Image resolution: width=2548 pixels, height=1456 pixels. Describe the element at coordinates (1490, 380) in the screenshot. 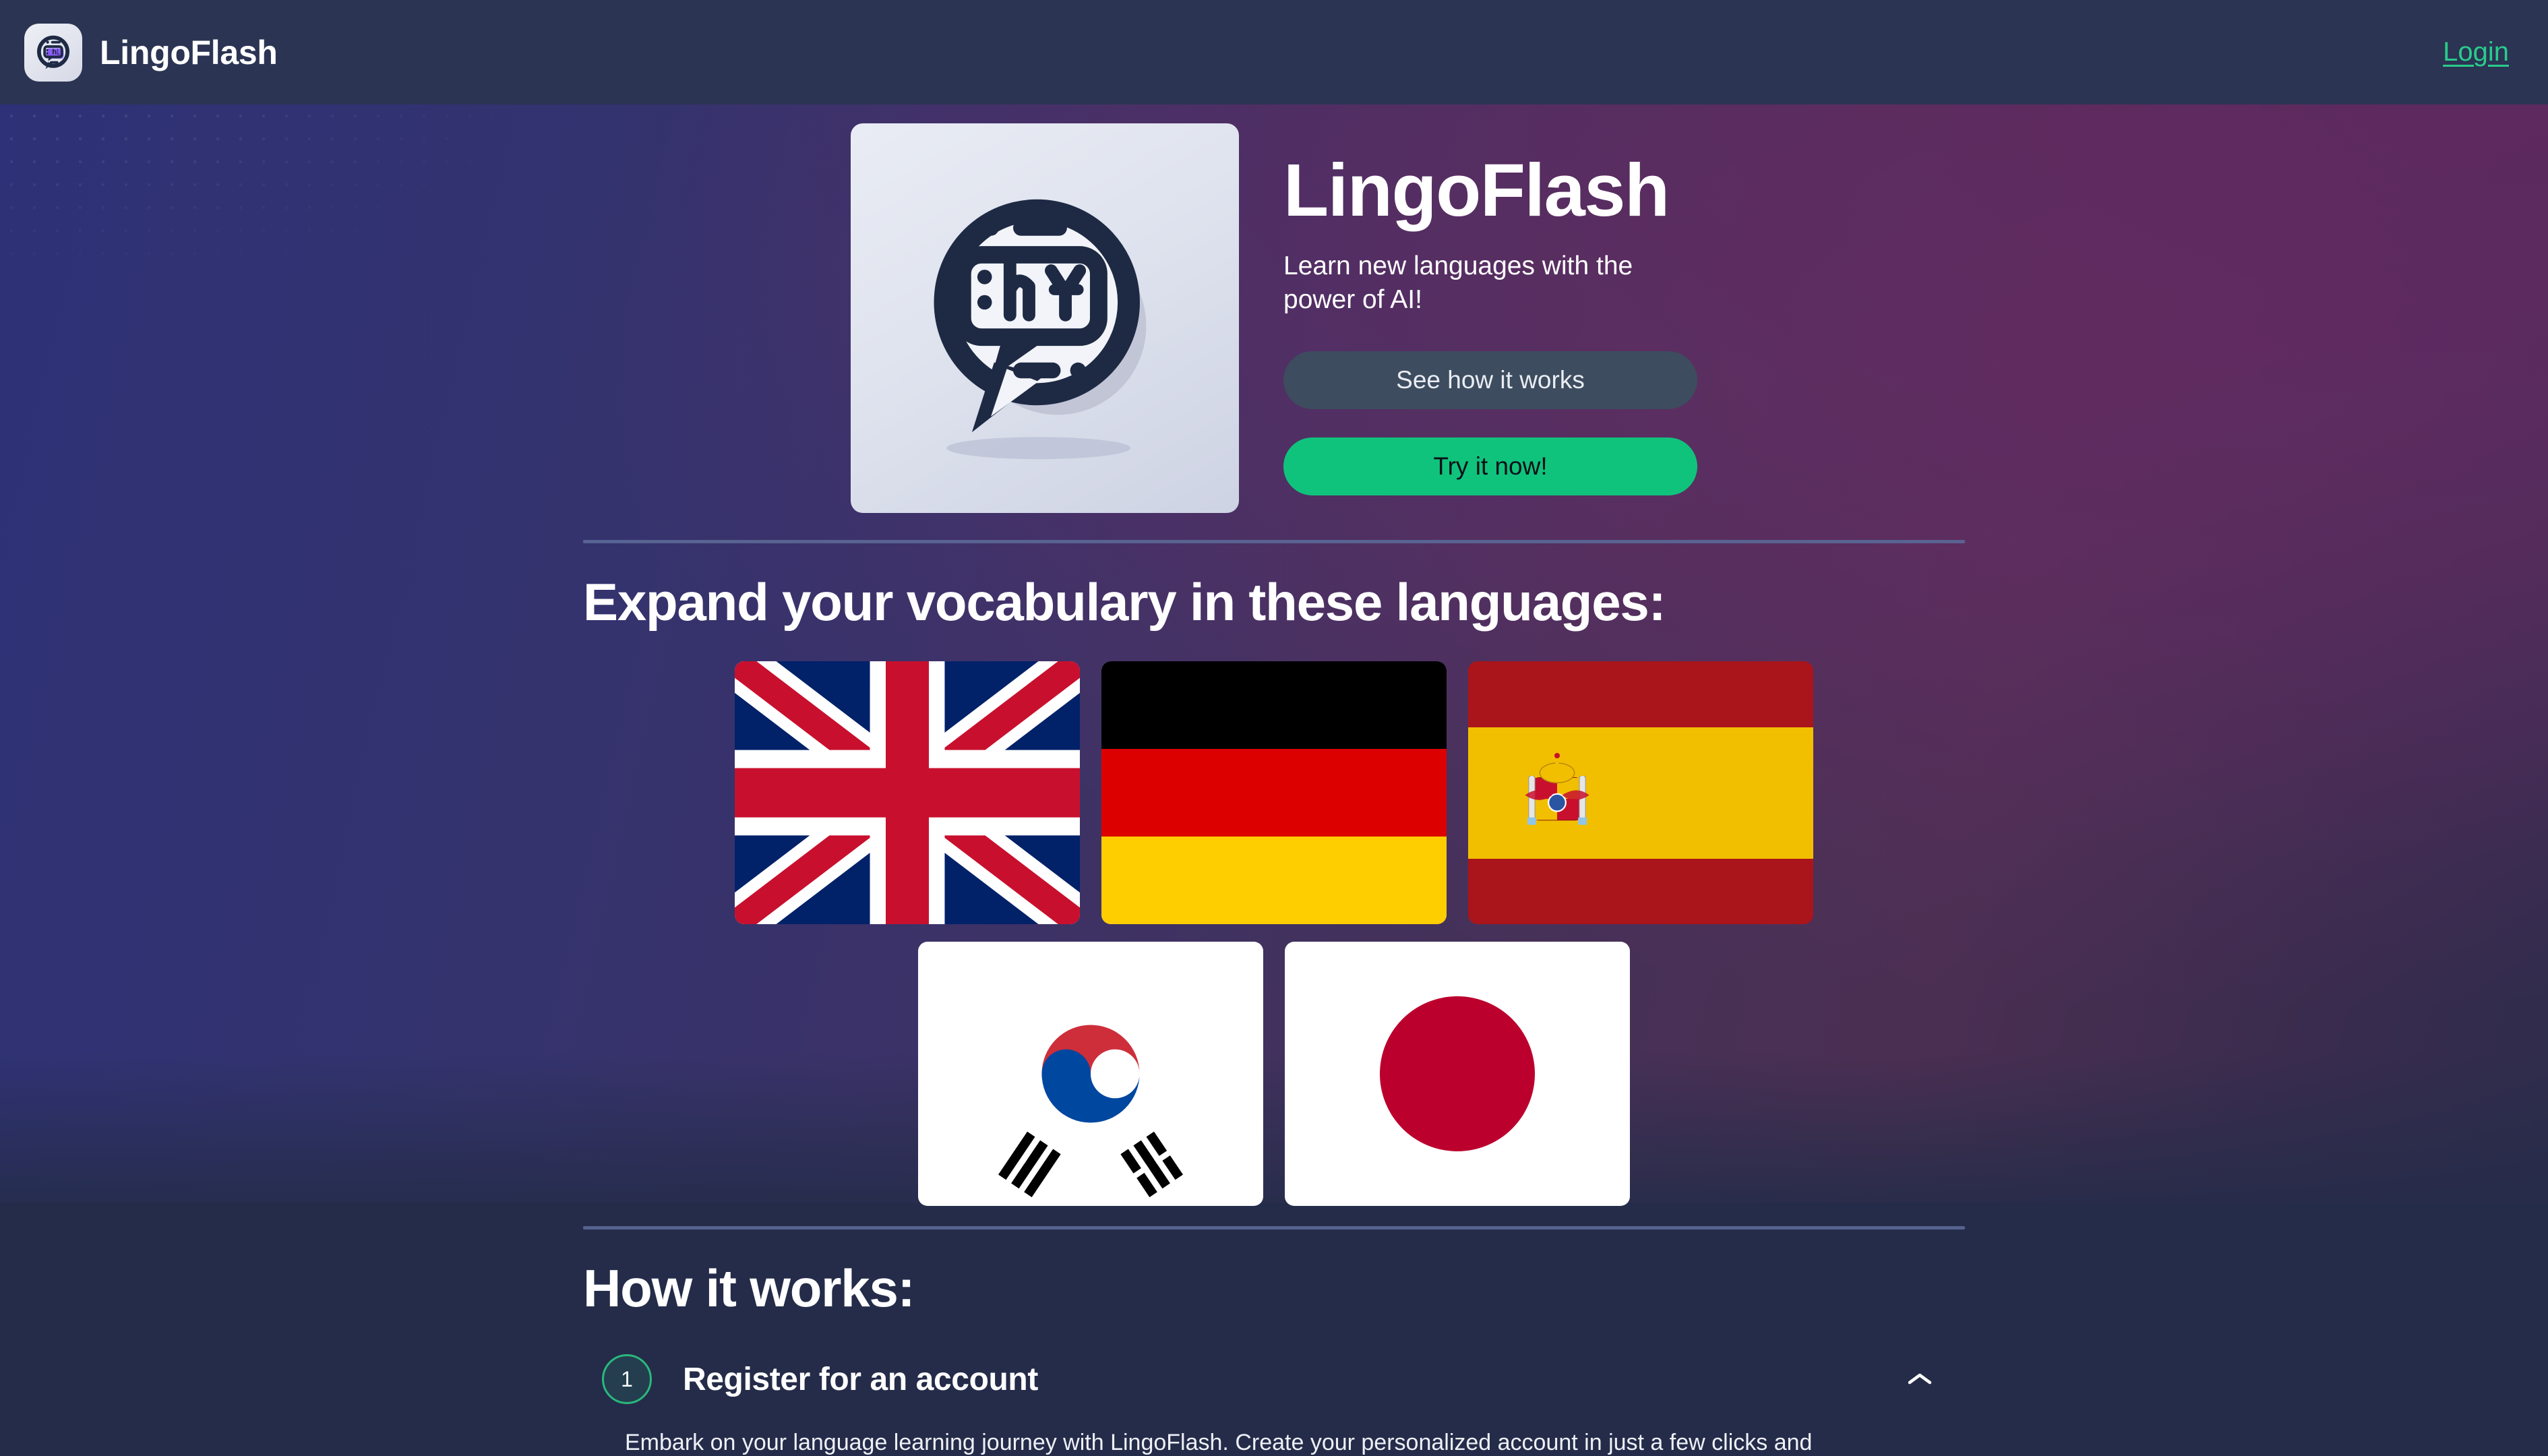

I see `see-how-it-works-button: See how it works` at that location.